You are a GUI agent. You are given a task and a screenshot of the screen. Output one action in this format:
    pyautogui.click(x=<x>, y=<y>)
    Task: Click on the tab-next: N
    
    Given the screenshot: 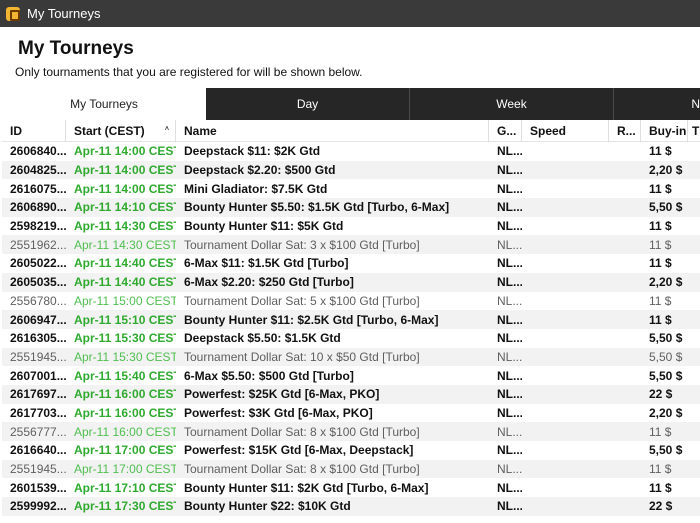 What is the action you would take?
    pyautogui.click(x=657, y=104)
    